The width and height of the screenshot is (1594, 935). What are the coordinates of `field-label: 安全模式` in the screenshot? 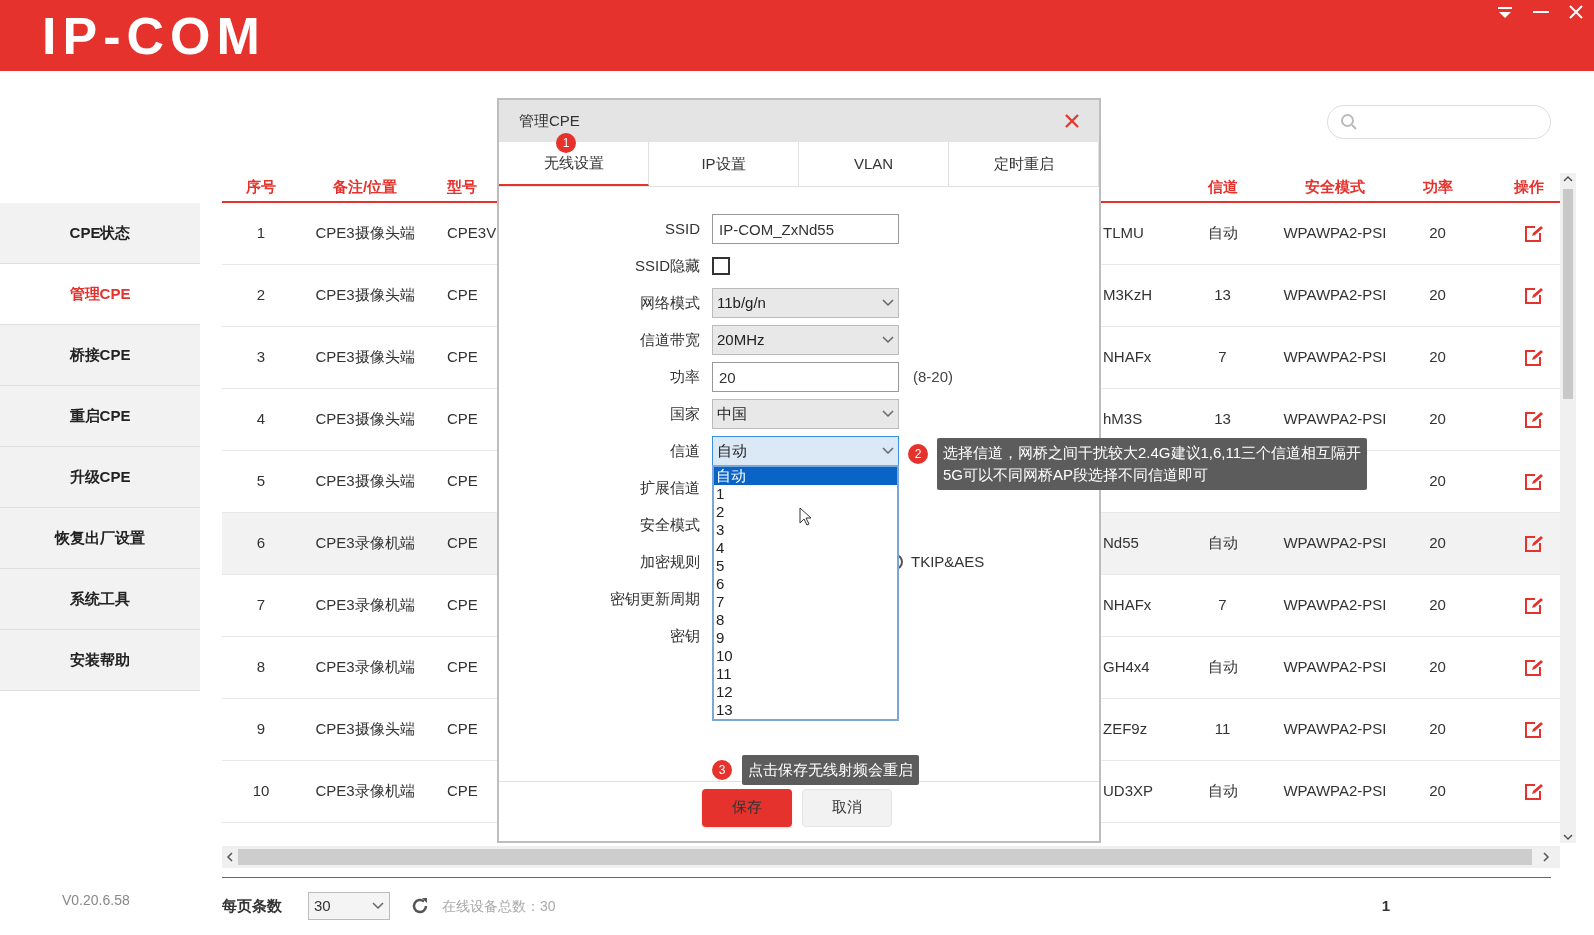 It's located at (670, 524).